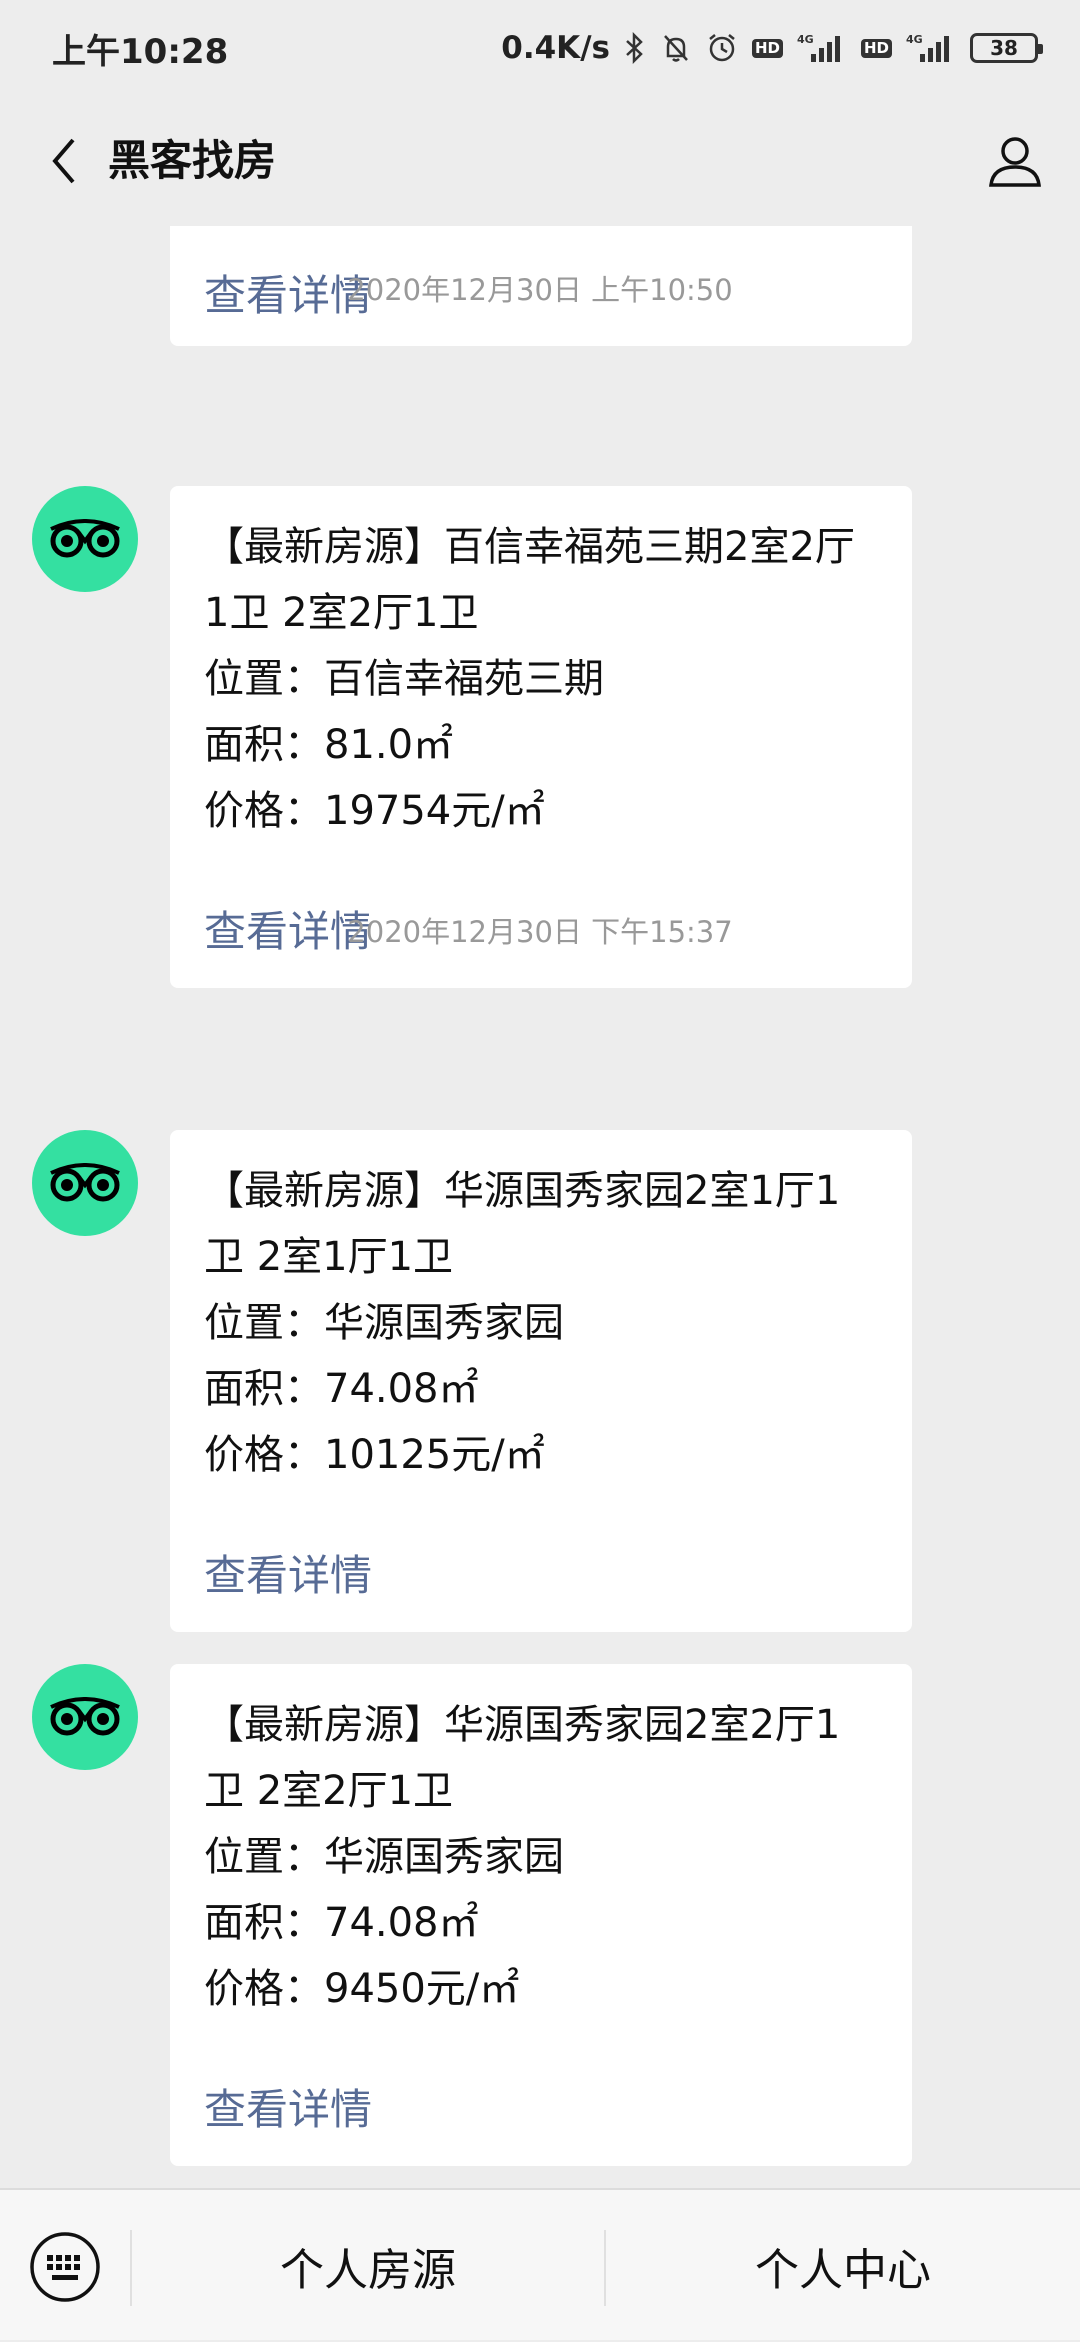  Describe the element at coordinates (555, 48) in the screenshot. I see `network-speed: 0.4K/s` at that location.